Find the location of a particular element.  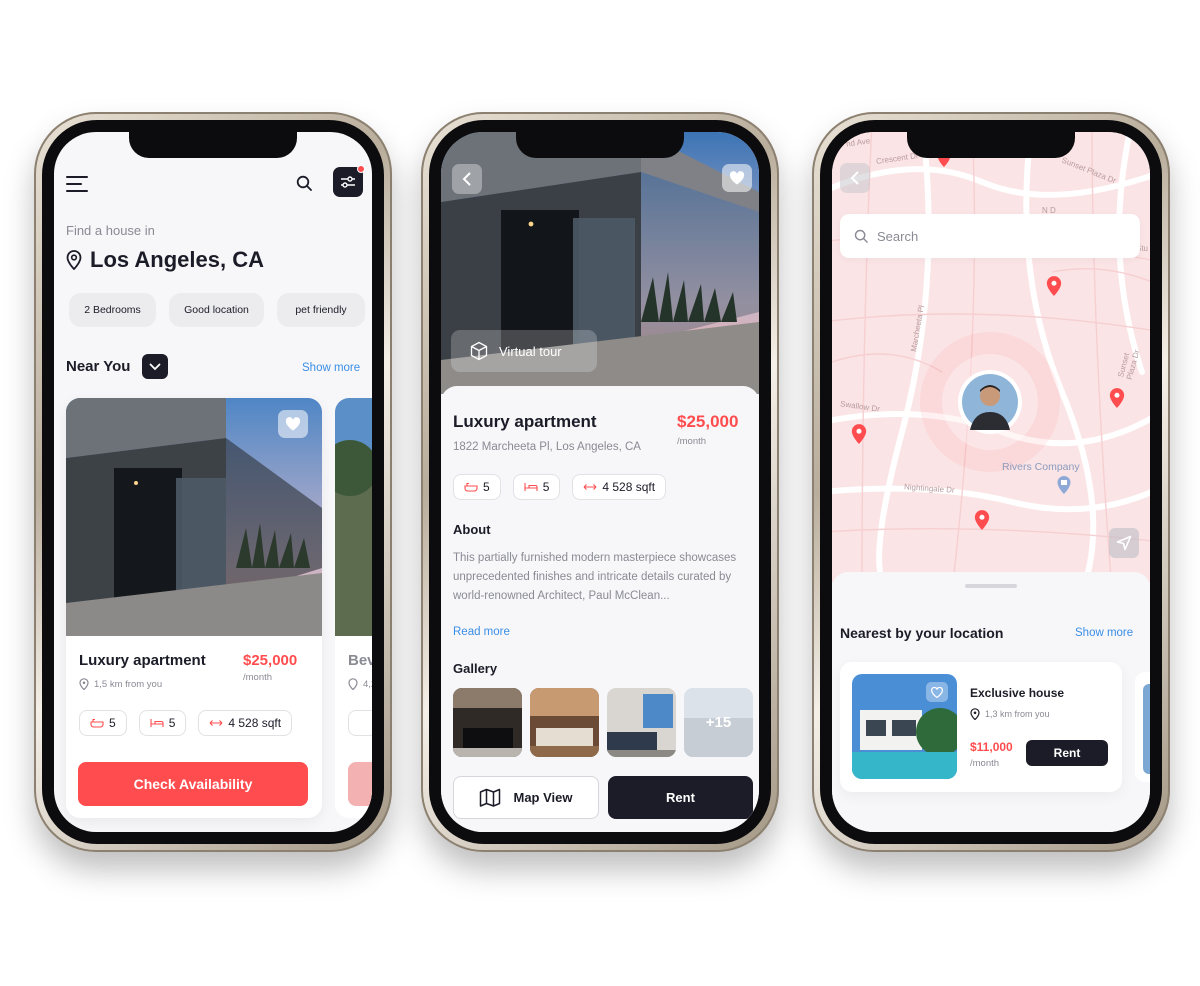

card-price: $25,000 is located at coordinates (270, 660).